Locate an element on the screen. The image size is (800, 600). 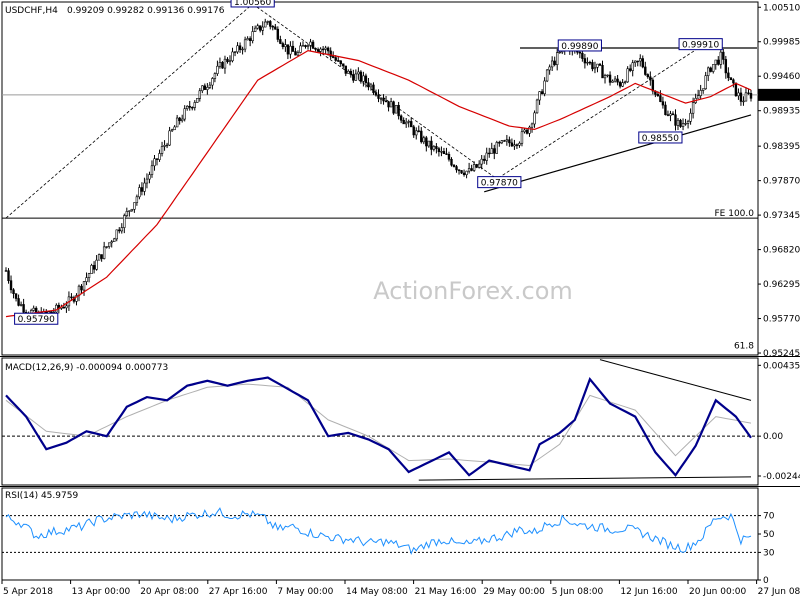
rsi-y-tick-label: 0 is located at coordinates (766, 581).